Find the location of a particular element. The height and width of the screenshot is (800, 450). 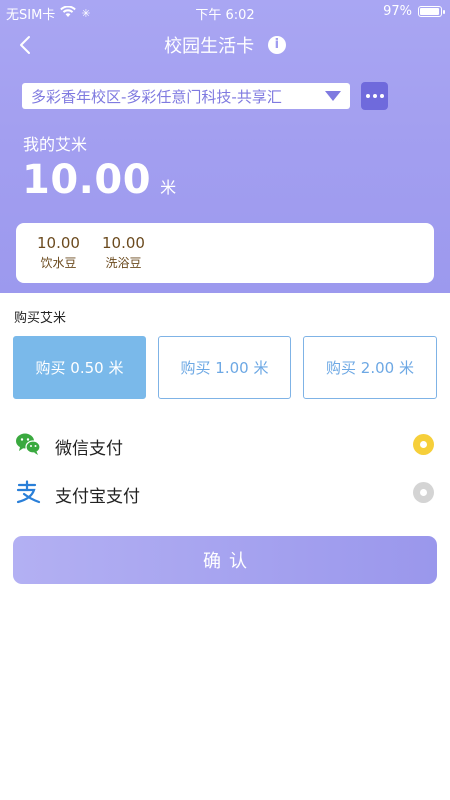

triangle-down-icon is located at coordinates (333, 96).